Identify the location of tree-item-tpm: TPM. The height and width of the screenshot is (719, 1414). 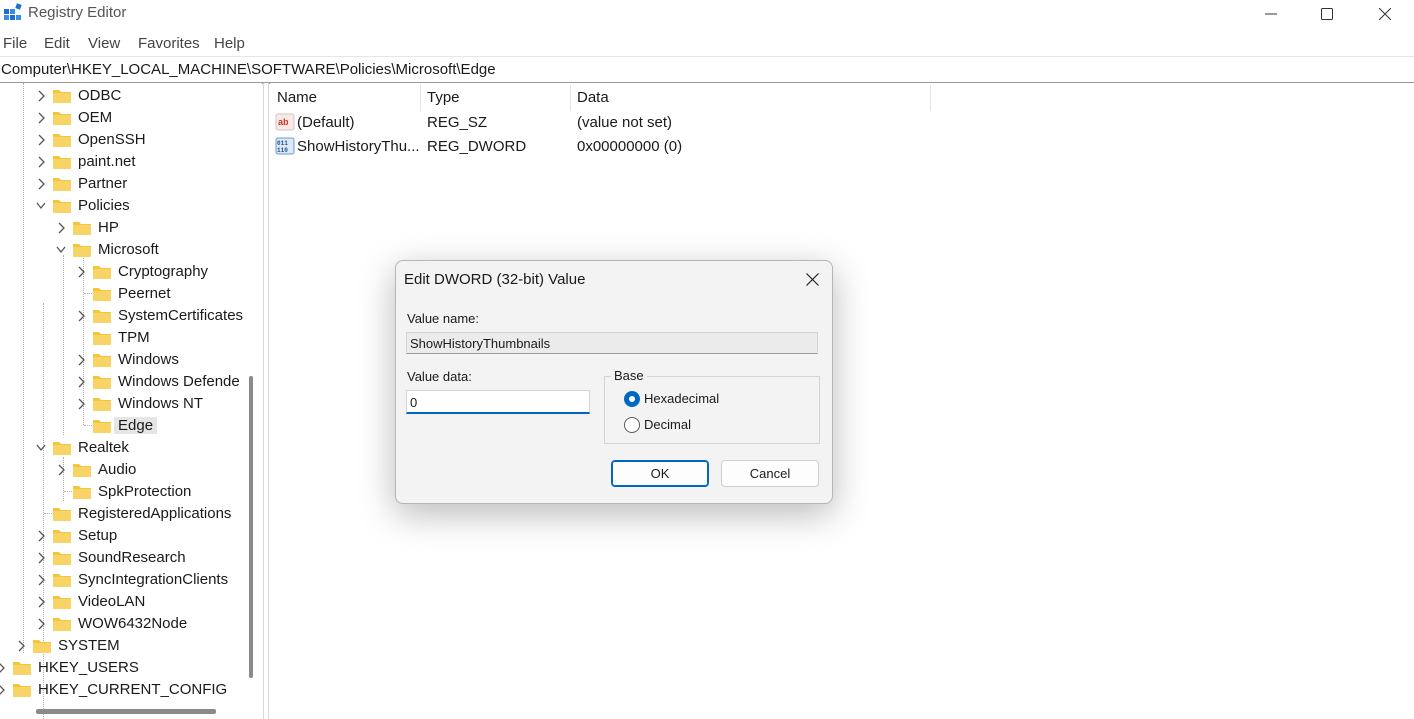
(131, 338).